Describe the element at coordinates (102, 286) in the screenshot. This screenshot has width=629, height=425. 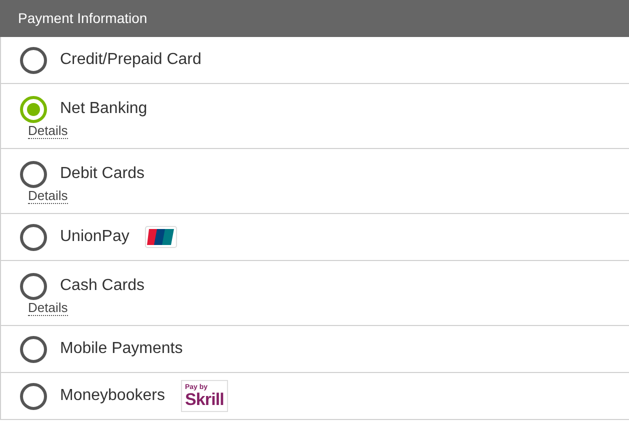
I see `payment-option-label: Cash Cards` at that location.